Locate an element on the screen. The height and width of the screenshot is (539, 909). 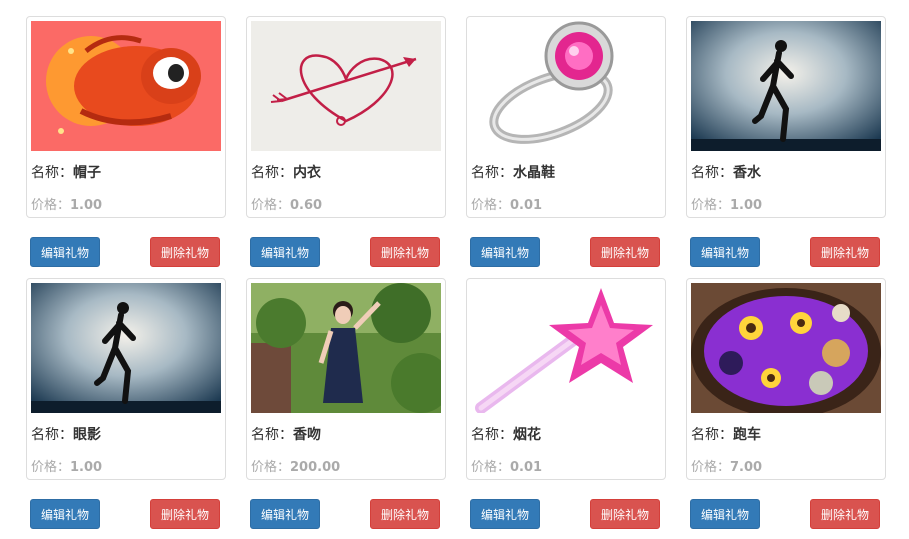
gift-name: 香吻 is located at coordinates (307, 435).